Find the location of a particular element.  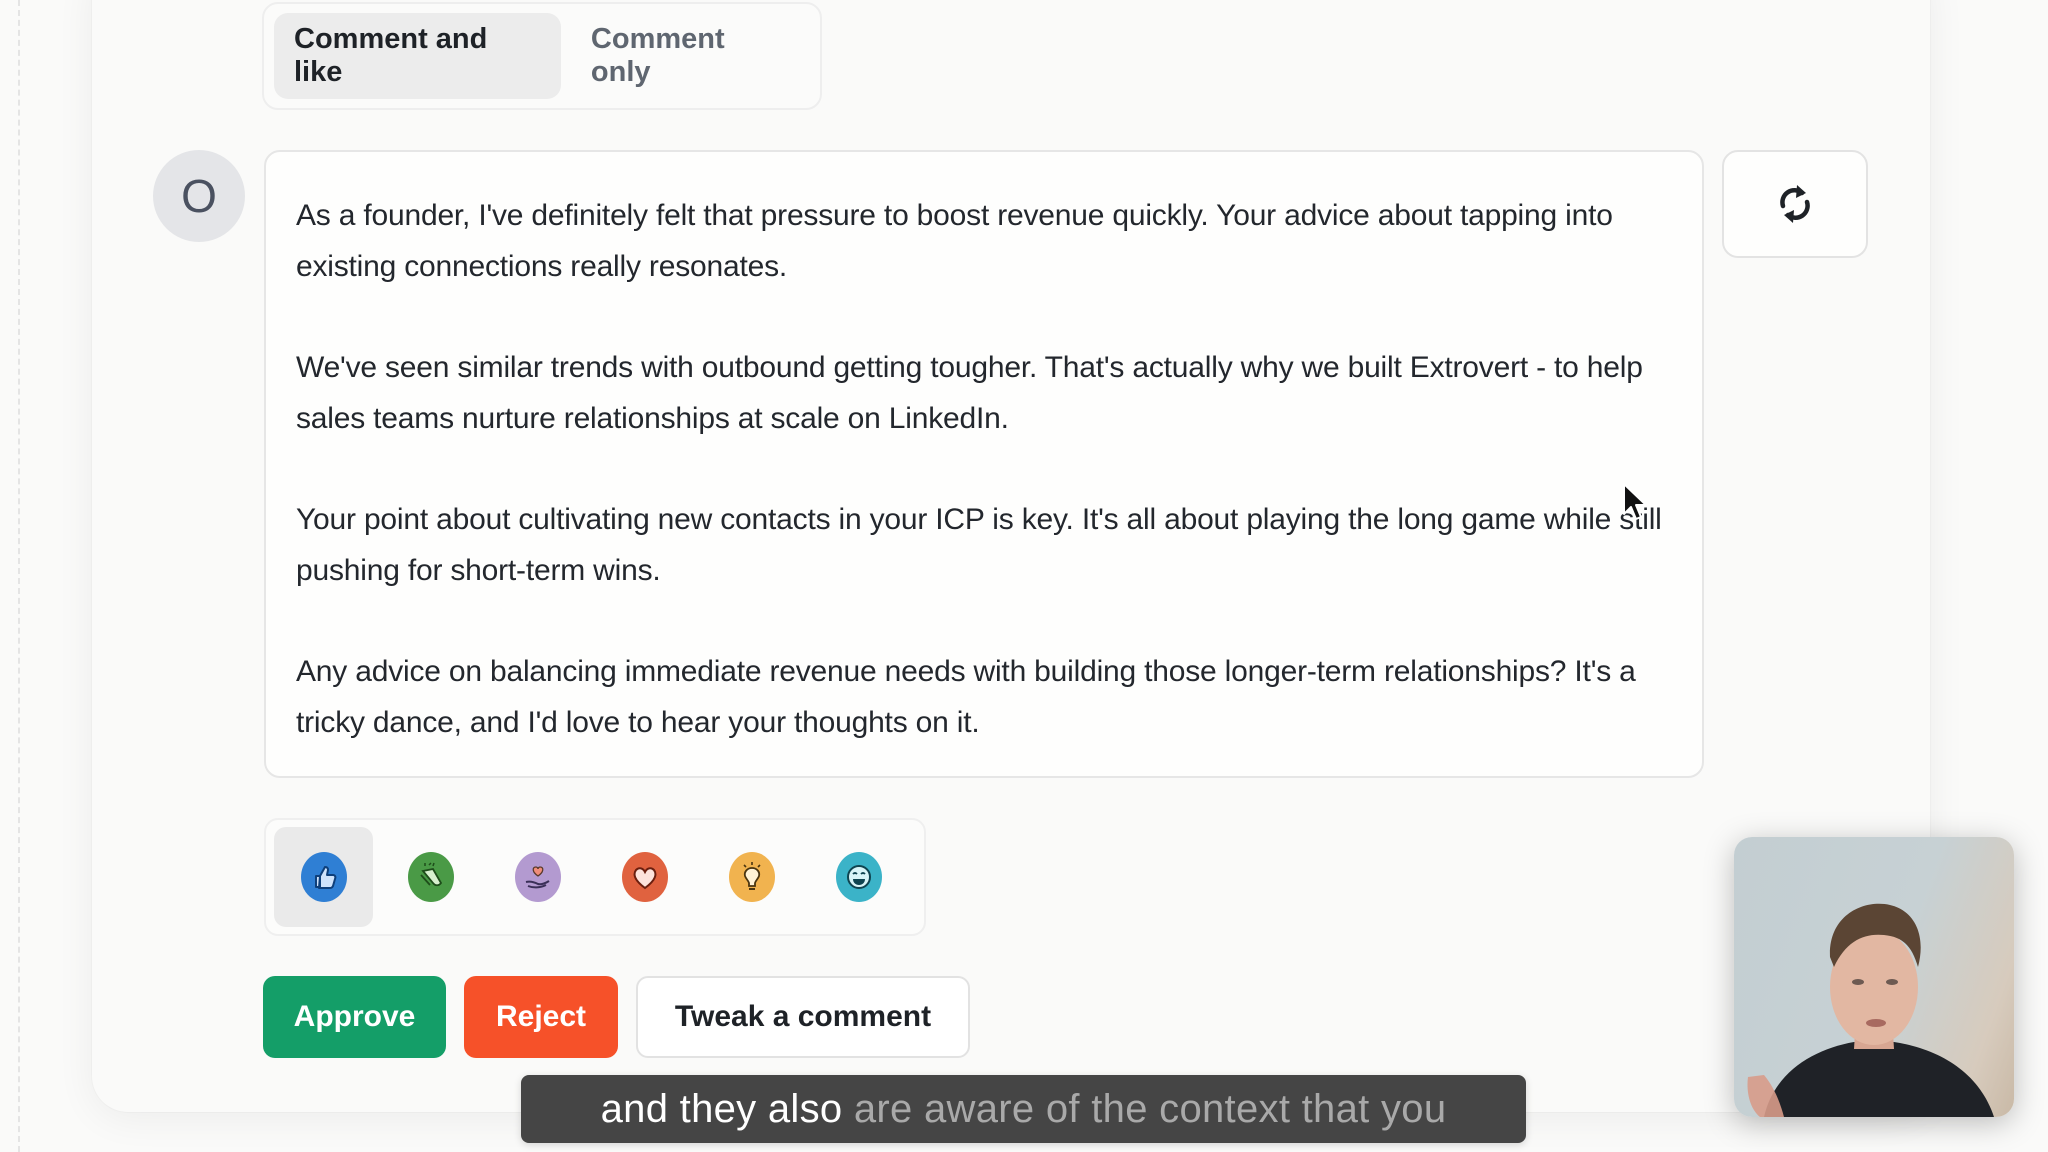

clapping-hands-icon is located at coordinates (430, 877).